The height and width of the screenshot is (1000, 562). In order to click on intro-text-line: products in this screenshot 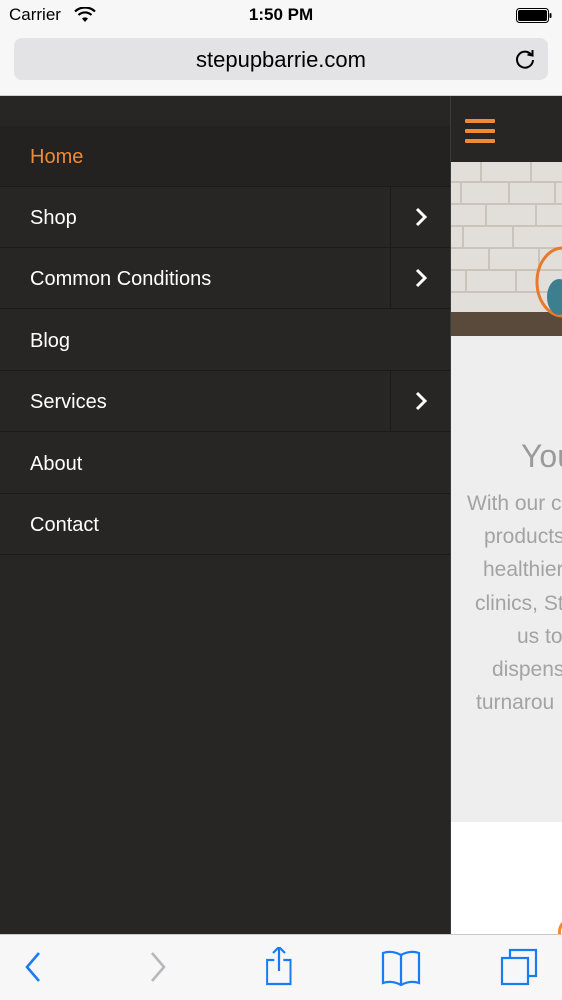, I will do `click(523, 536)`.